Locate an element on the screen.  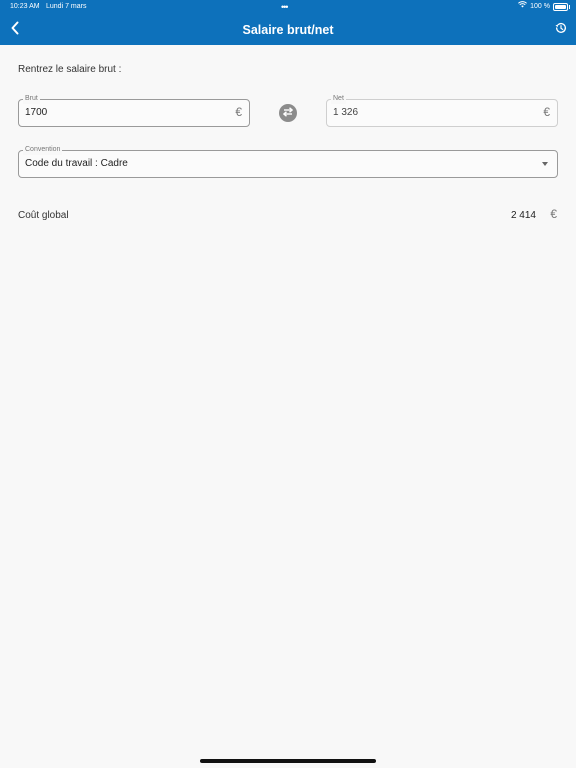
page-title: Salaire brut/net is located at coordinates (288, 30).